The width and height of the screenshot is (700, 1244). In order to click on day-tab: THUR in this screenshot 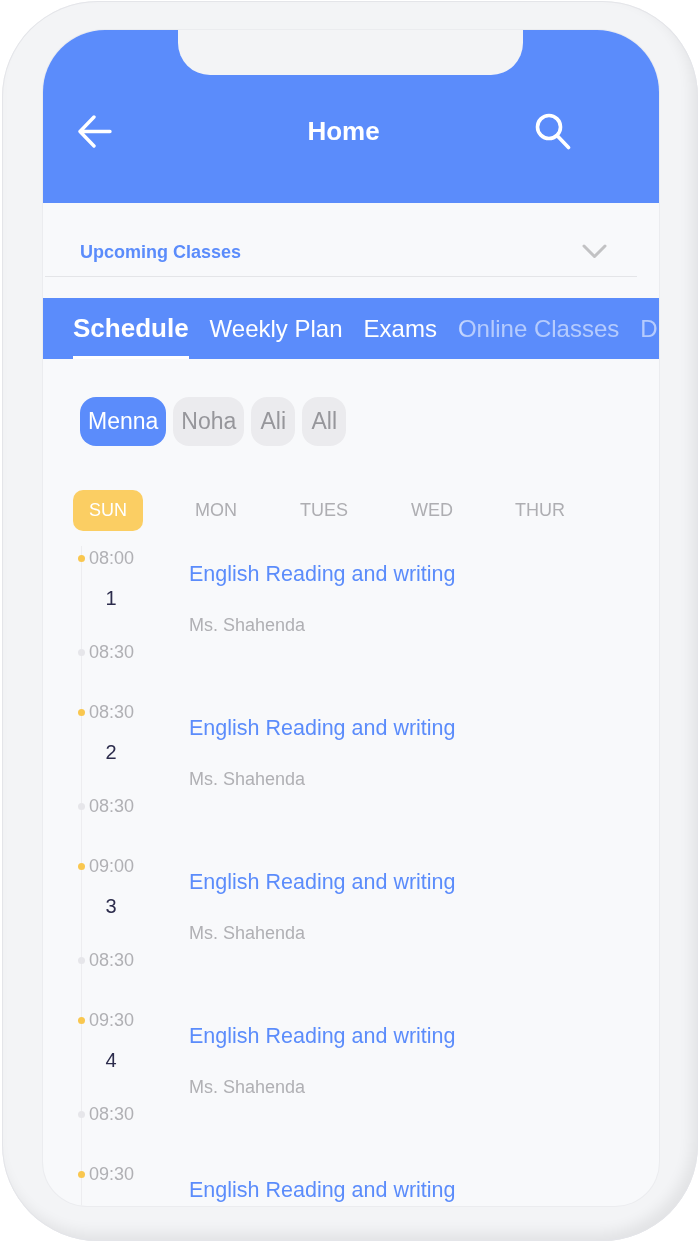, I will do `click(540, 510)`.